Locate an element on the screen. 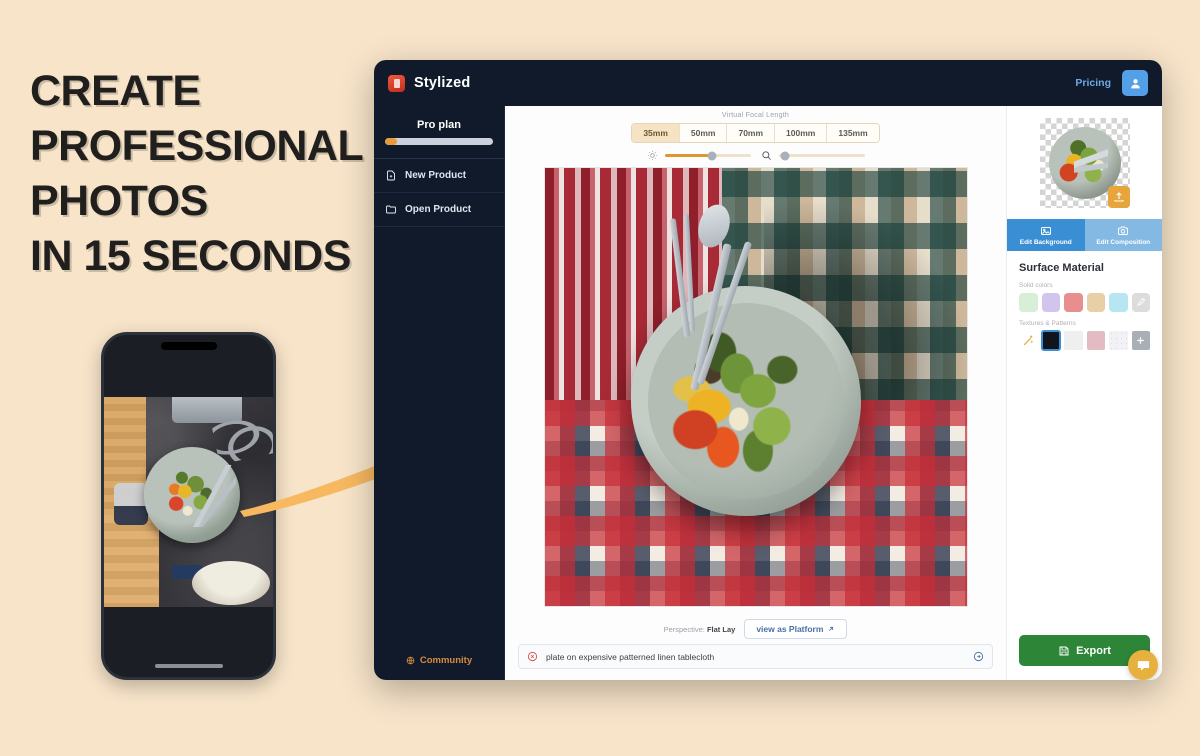 The width and height of the screenshot is (1200, 756). tab-edit-background: Edit Background is located at coordinates (1046, 235).